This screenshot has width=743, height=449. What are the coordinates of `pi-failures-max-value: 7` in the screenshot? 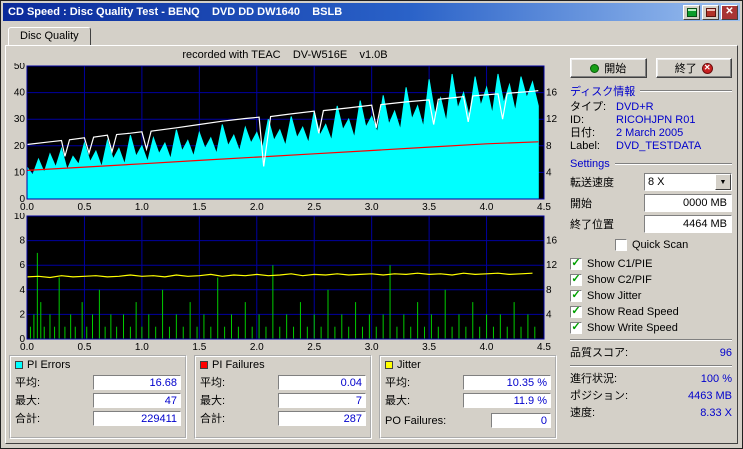 It's located at (322, 400).